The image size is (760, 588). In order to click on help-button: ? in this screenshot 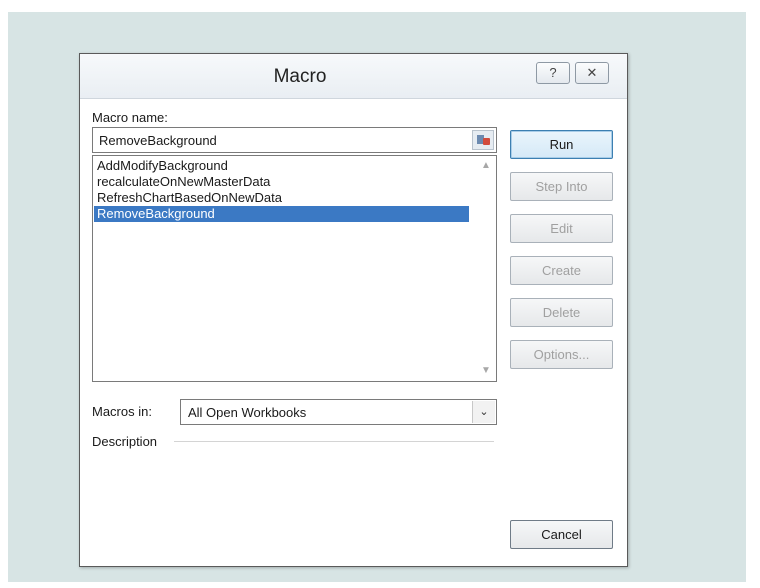, I will do `click(553, 73)`.